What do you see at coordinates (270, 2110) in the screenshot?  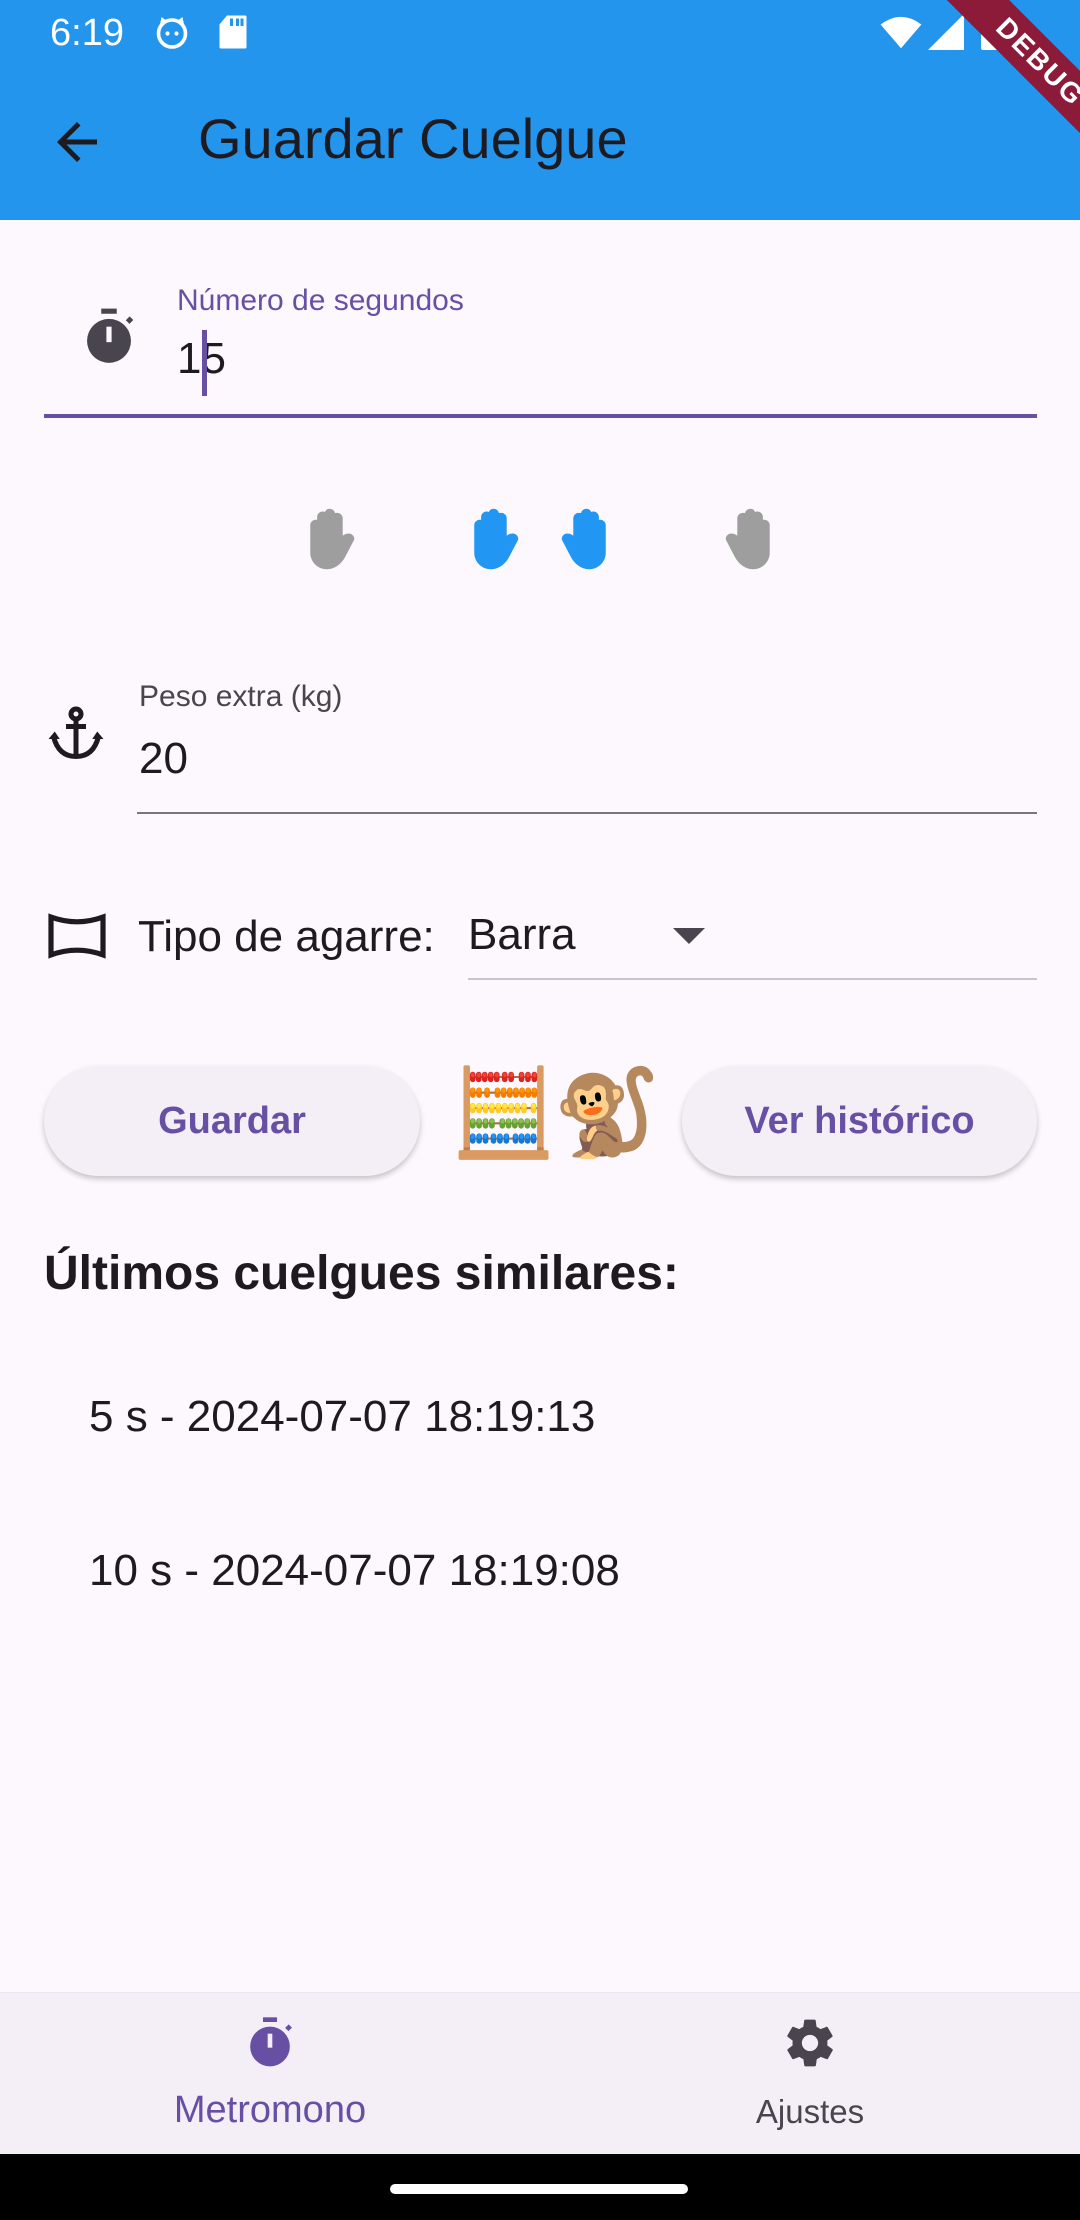 I see `nav-label-metromono: Metromono` at bounding box center [270, 2110].